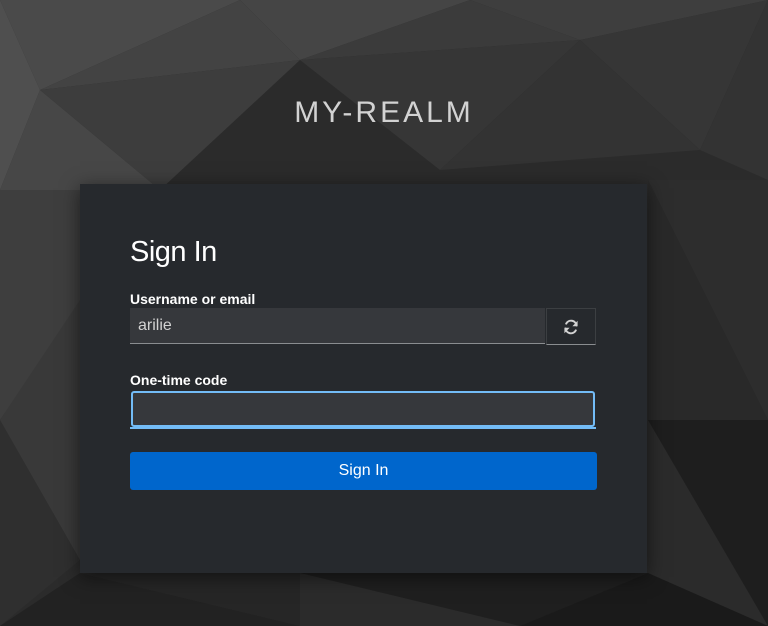  What do you see at coordinates (384, 112) in the screenshot?
I see `realm-title: MY-REALM` at bounding box center [384, 112].